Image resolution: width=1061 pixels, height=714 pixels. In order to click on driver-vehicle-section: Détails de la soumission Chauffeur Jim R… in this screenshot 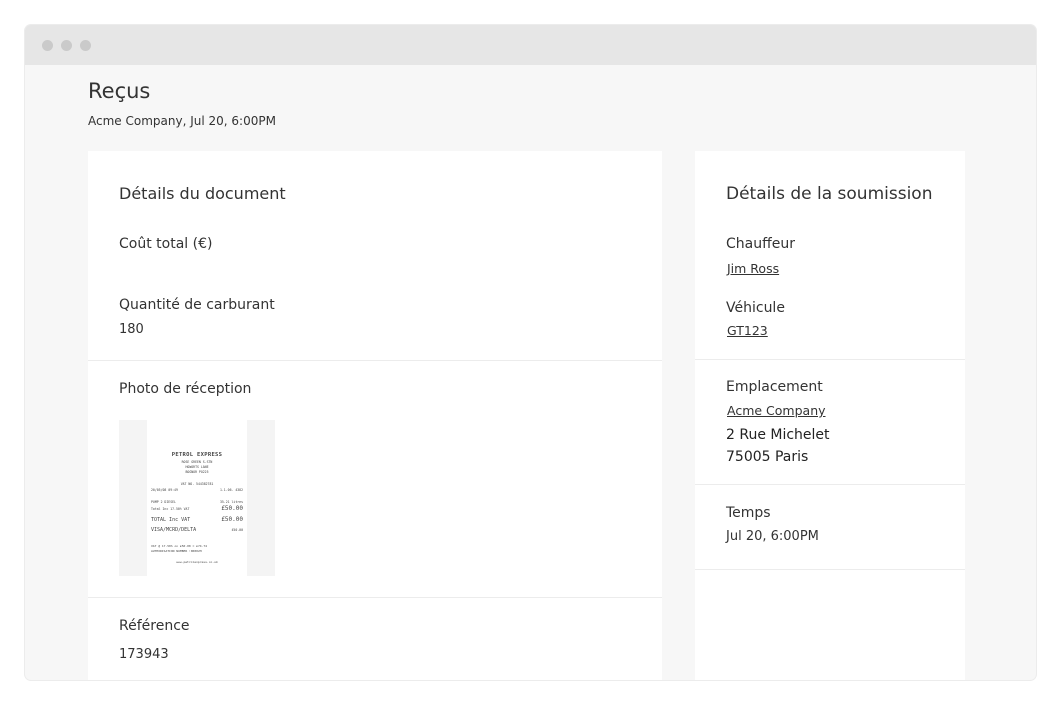, I will do `click(830, 255)`.